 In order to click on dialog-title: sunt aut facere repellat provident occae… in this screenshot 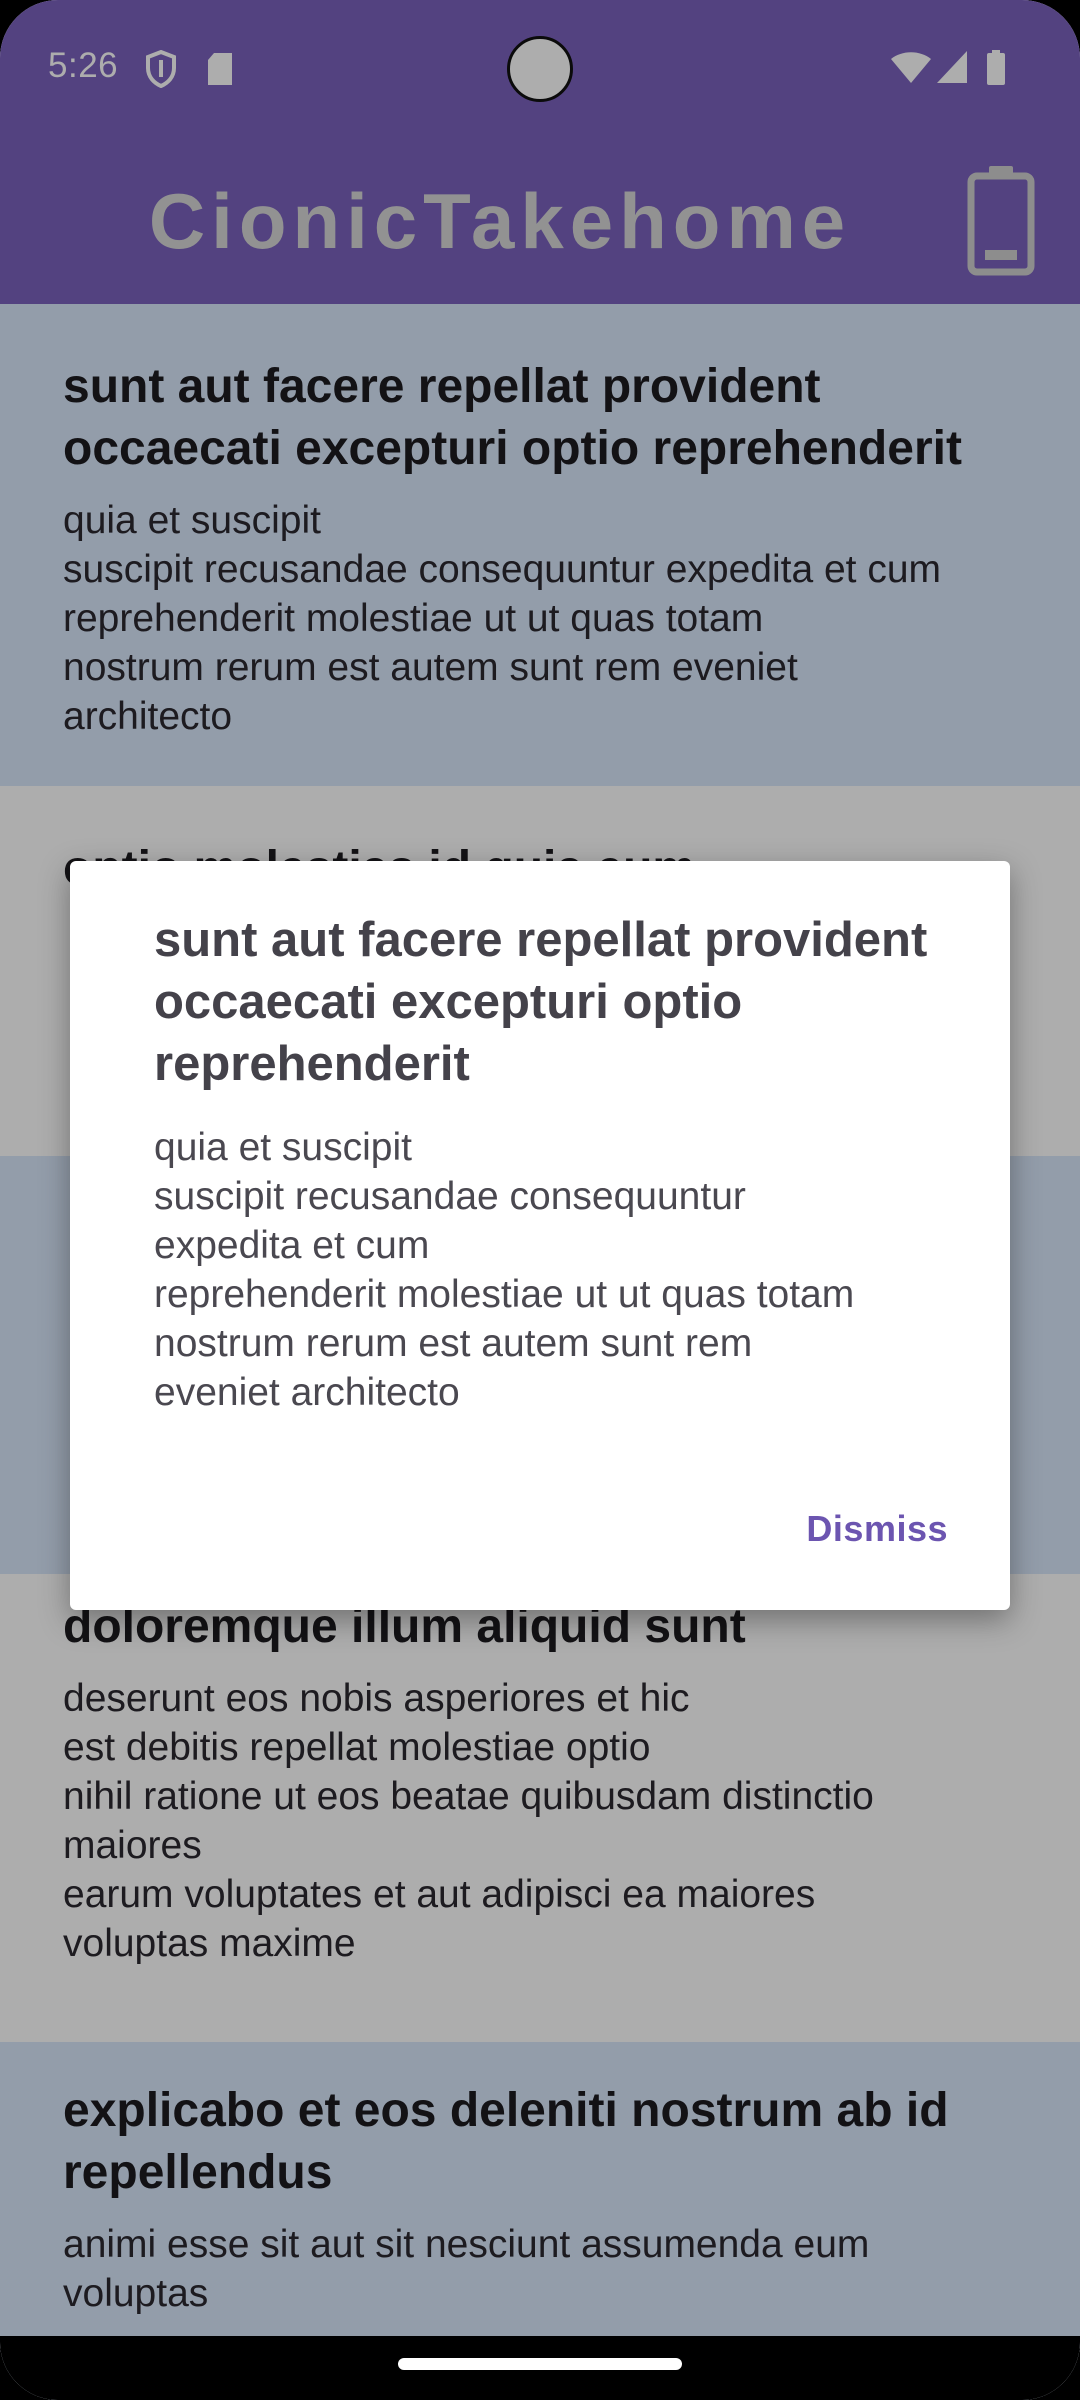, I will do `click(541, 1002)`.